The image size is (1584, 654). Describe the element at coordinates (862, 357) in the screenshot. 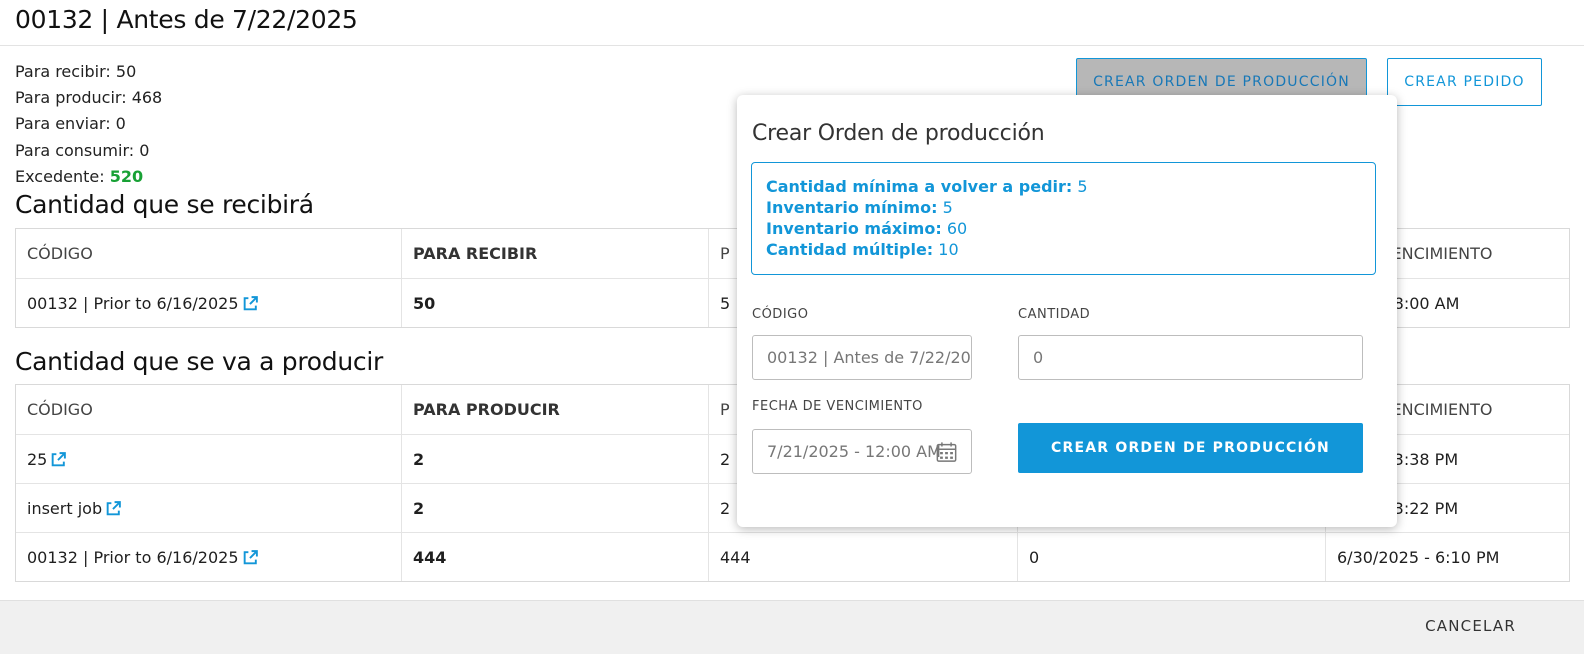

I see `code-field: 00132 | Antes de 7/22/2025` at that location.